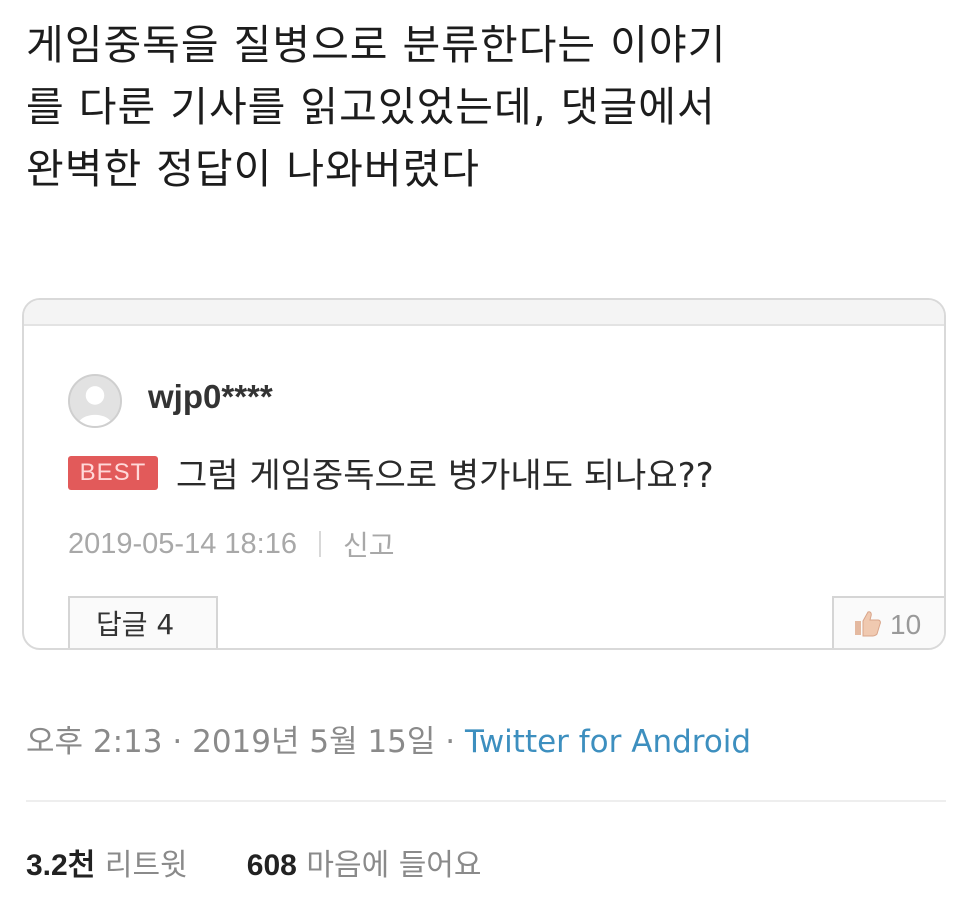 This screenshot has height=899, width=960. What do you see at coordinates (95, 401) in the screenshot?
I see `user-avatar-icon` at bounding box center [95, 401].